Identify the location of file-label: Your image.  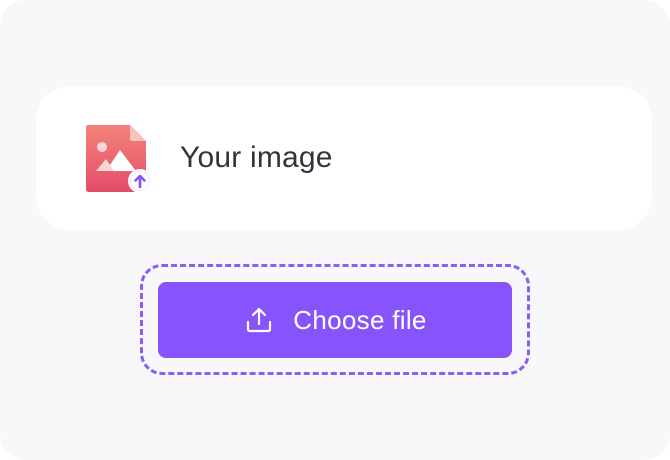
(256, 157).